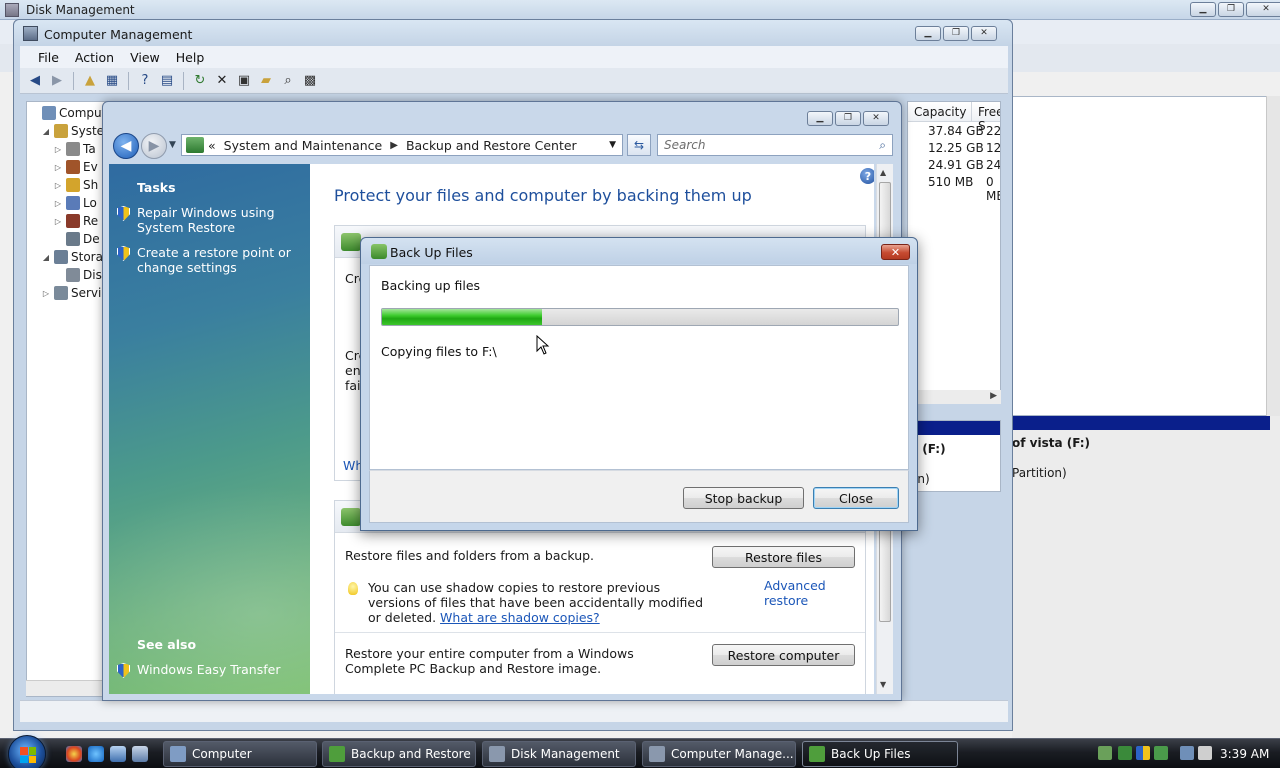 This screenshot has width=1280, height=768. What do you see at coordinates (48, 57) in the screenshot?
I see `menu-file: File` at bounding box center [48, 57].